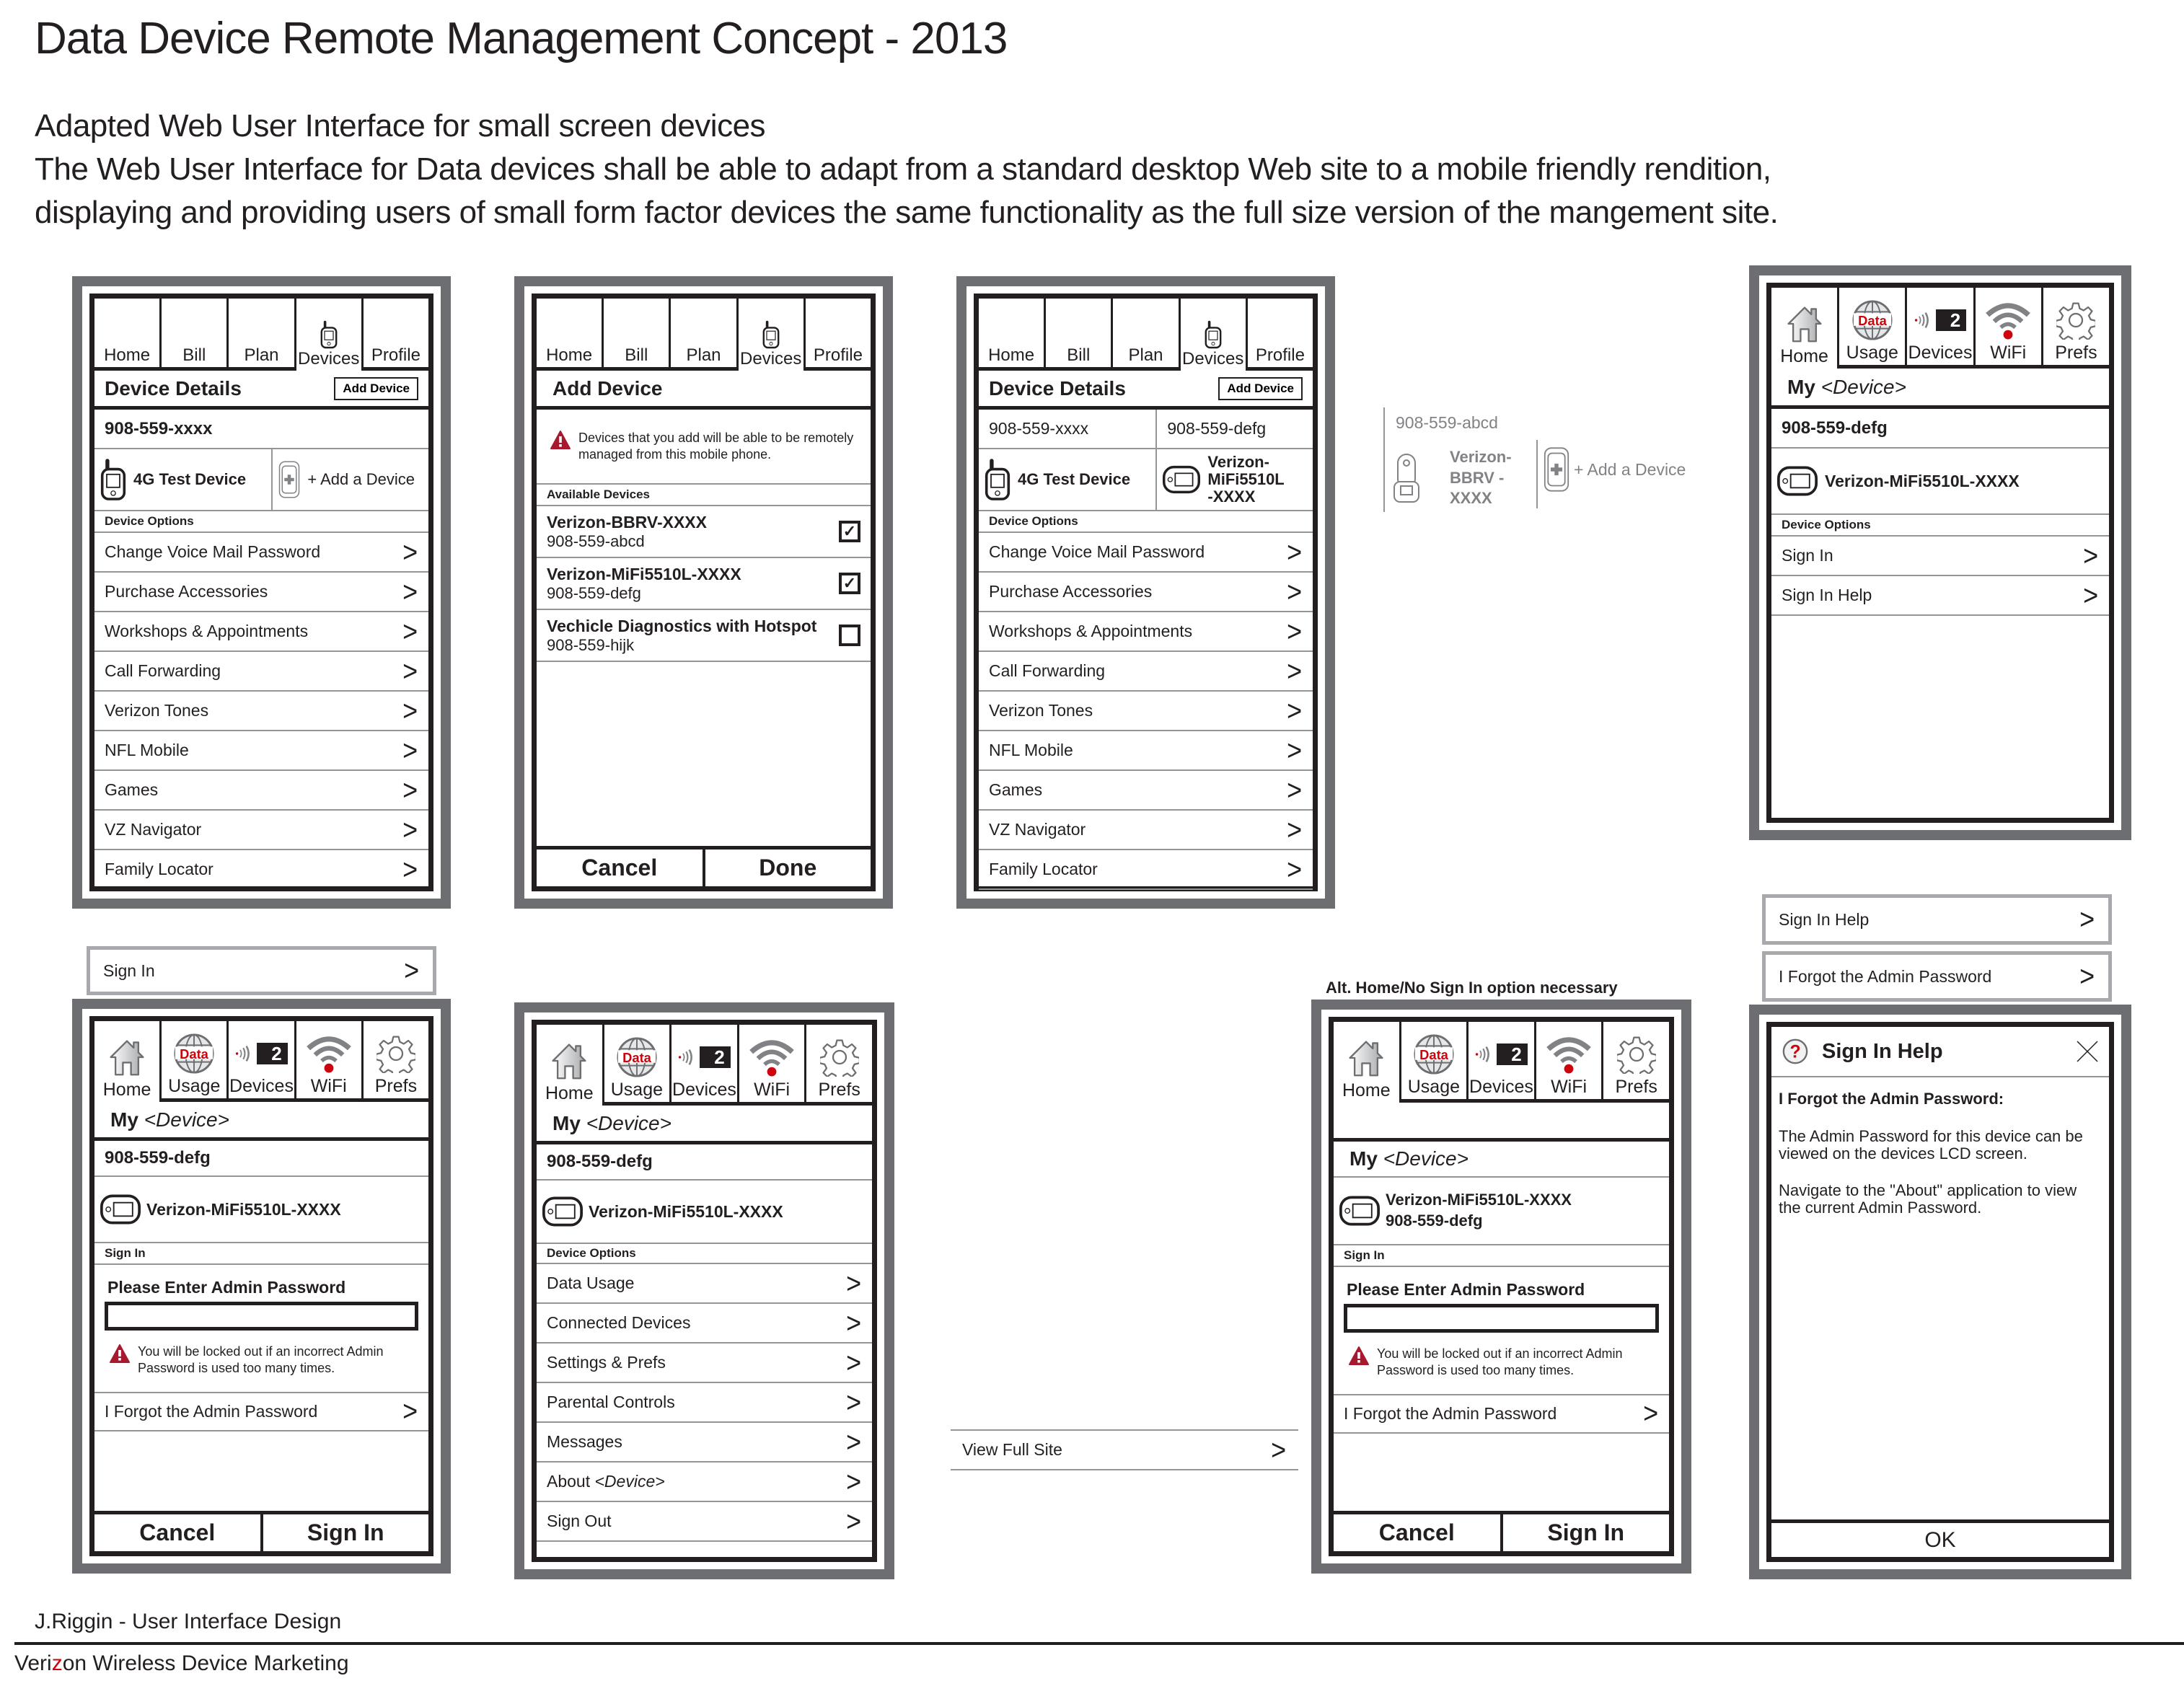  What do you see at coordinates (569, 1061) in the screenshot?
I see `home-icon` at bounding box center [569, 1061].